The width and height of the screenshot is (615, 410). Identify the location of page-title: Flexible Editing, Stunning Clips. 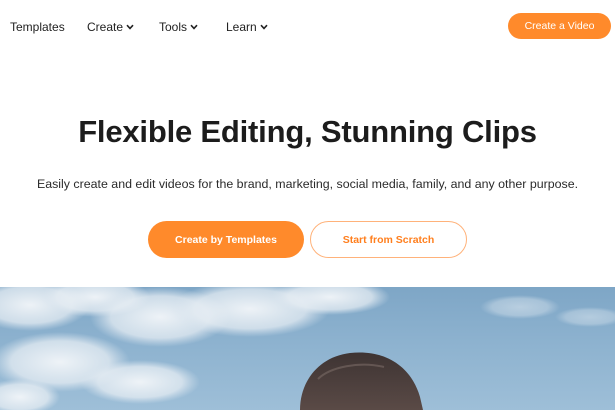
(307, 131).